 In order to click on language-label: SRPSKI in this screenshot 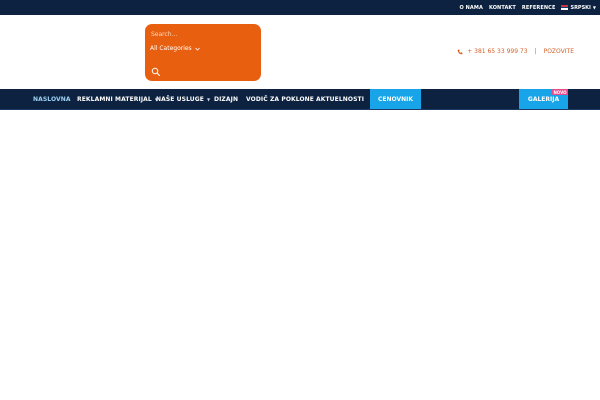, I will do `click(580, 7)`.